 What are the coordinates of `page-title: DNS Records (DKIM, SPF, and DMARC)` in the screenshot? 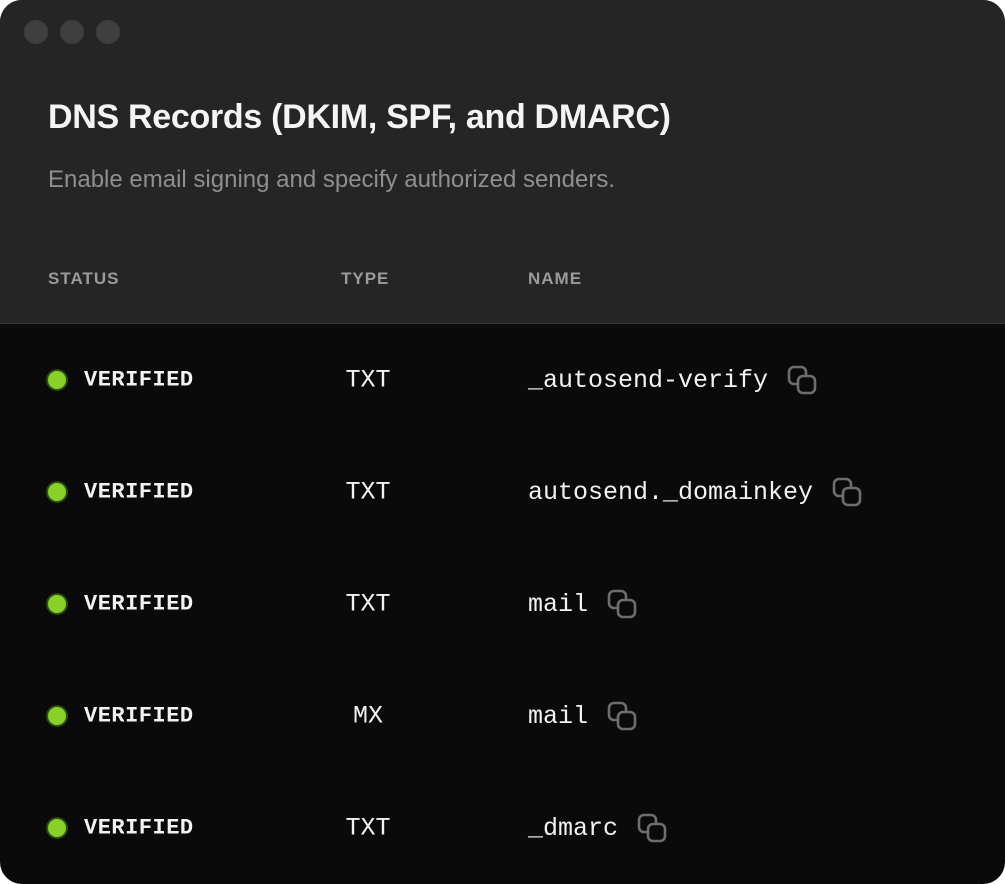 It's located at (359, 117).